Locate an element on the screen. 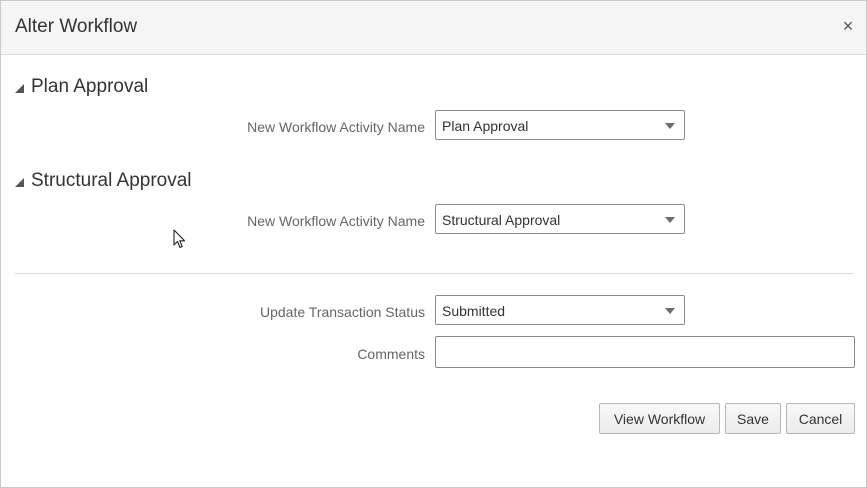 Image resolution: width=867 pixels, height=488 pixels. dialog-title: Alter Workflow is located at coordinates (76, 26).